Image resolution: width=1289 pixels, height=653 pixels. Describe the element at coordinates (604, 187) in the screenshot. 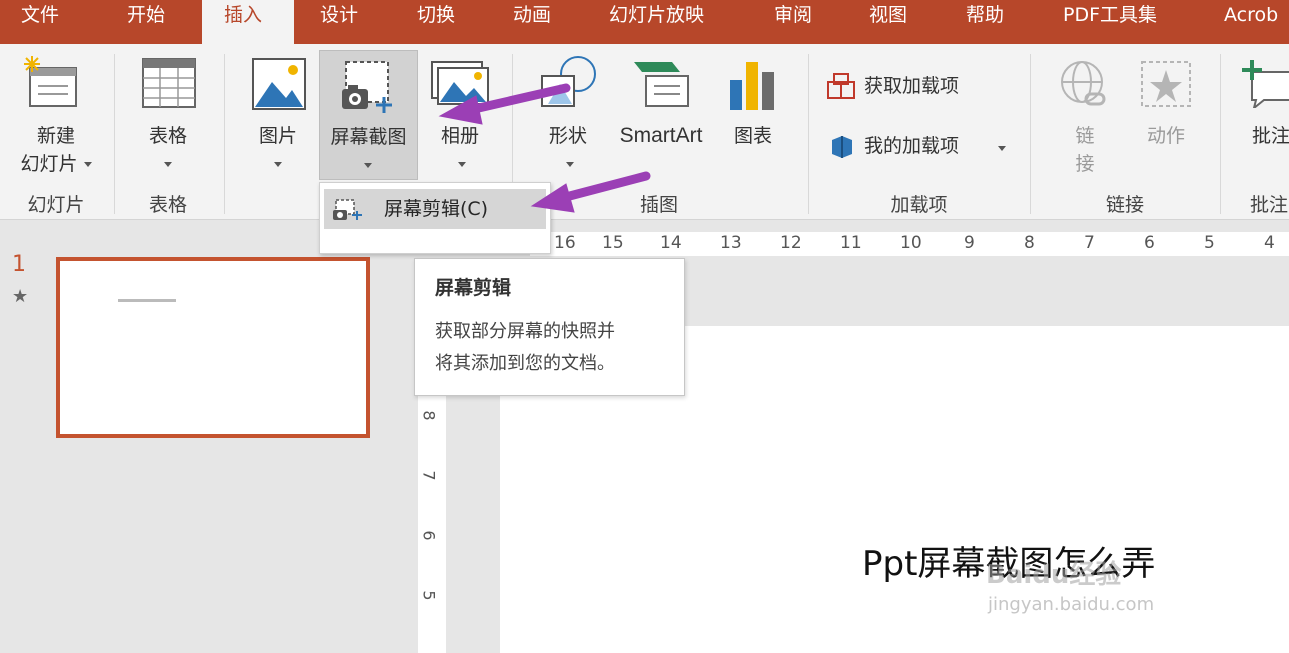

I see `annotation-arrow-clipping` at that location.